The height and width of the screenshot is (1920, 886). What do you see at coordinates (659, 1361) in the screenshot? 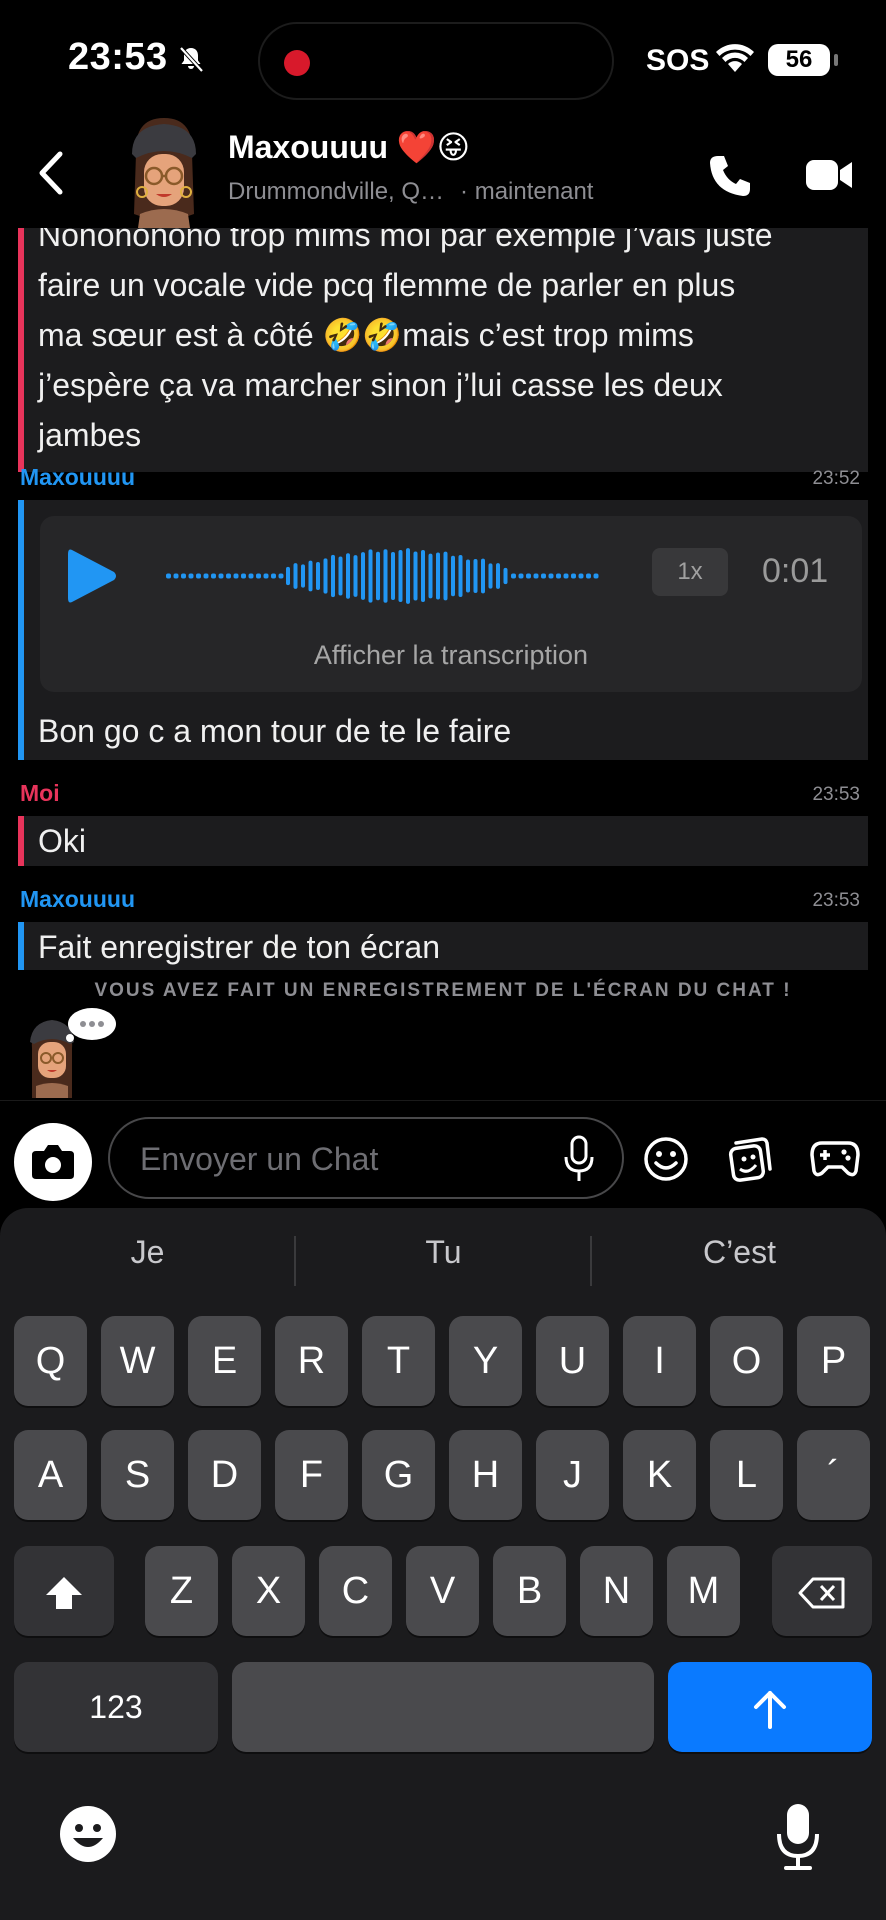
I see `key: I` at bounding box center [659, 1361].